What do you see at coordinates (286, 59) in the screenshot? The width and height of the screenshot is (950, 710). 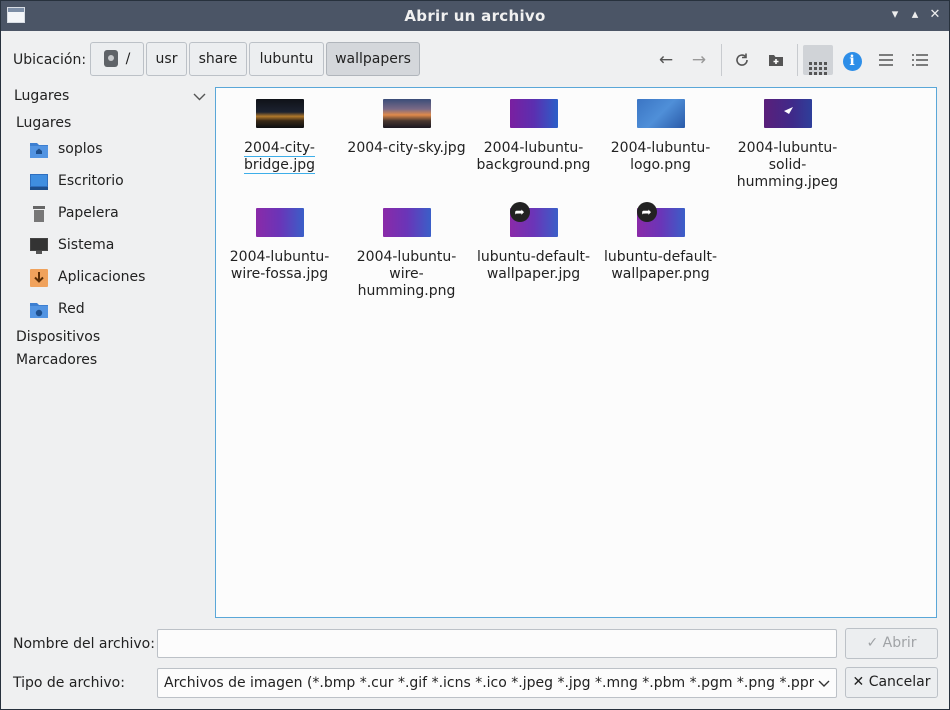 I see `breadcrumb-lubuntu: lubuntu` at bounding box center [286, 59].